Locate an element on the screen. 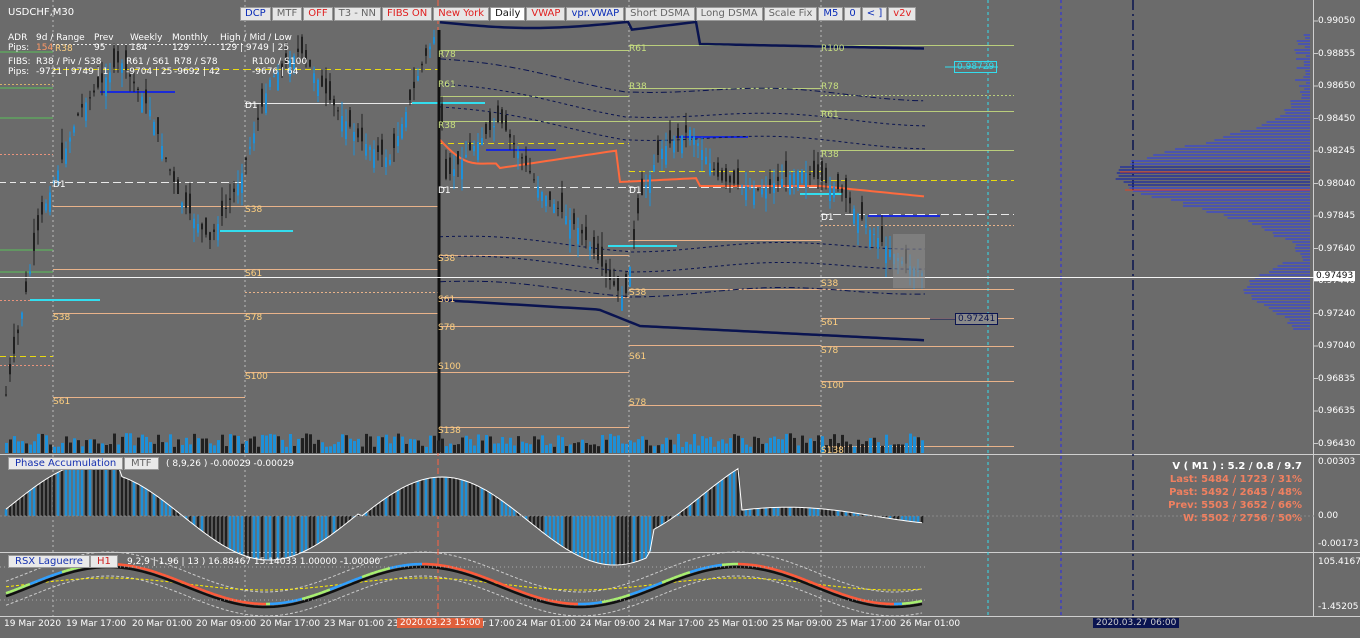 The height and width of the screenshot is (638, 1360). toolbar-button-15: v2v is located at coordinates (902, 14).